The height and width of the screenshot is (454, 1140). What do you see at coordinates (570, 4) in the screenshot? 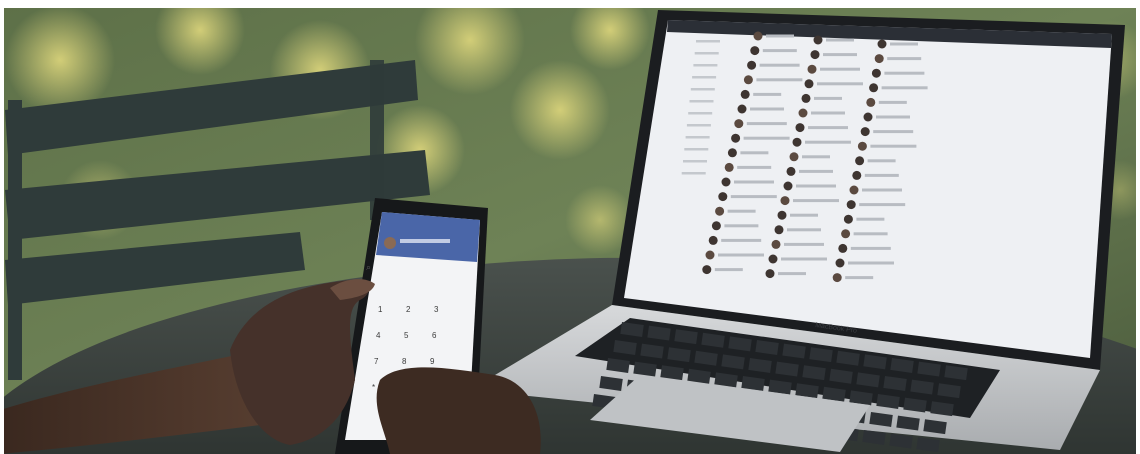
I see `frame-top` at bounding box center [570, 4].